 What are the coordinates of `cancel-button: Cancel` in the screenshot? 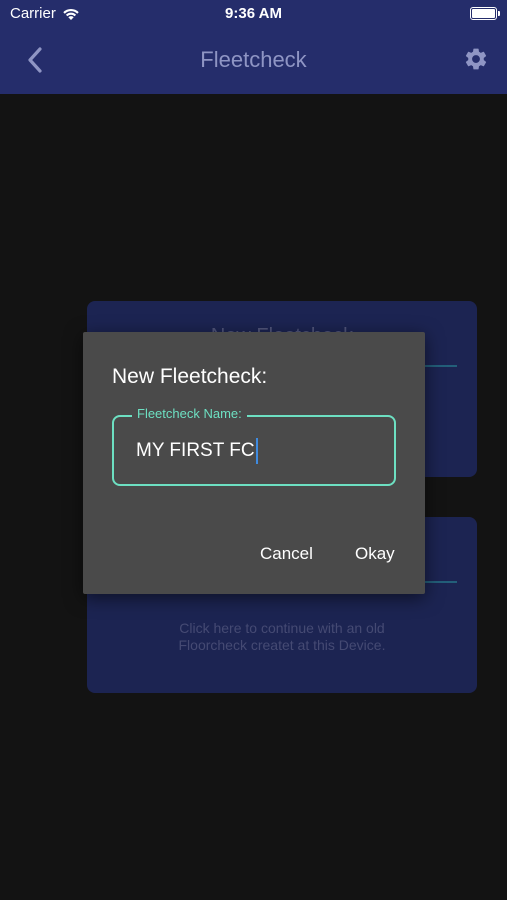 It's located at (286, 554).